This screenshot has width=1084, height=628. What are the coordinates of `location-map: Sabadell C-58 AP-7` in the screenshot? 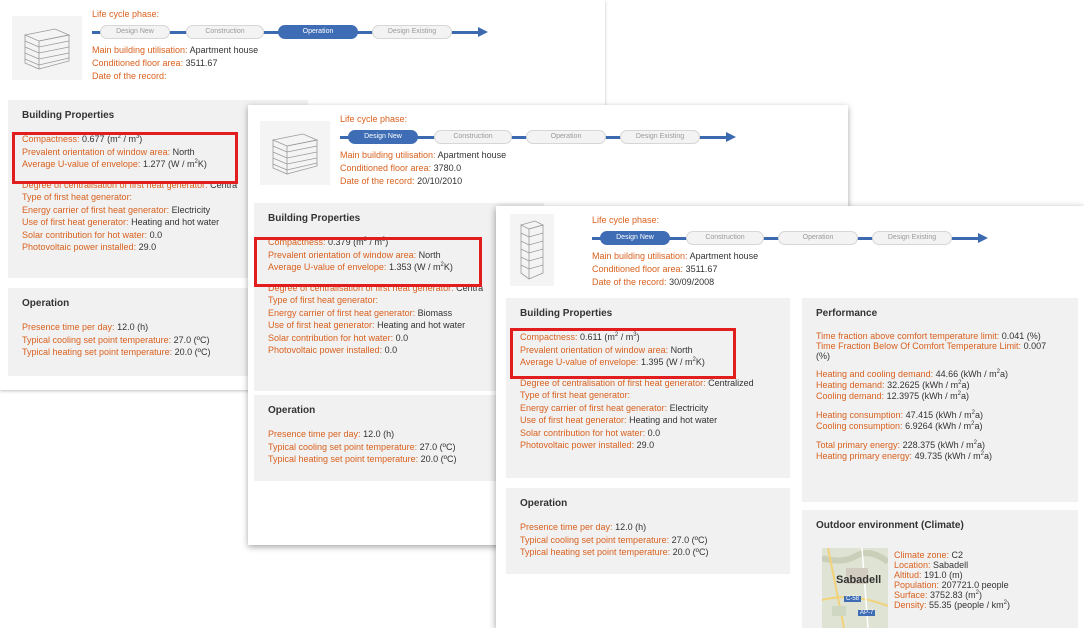 It's located at (855, 588).